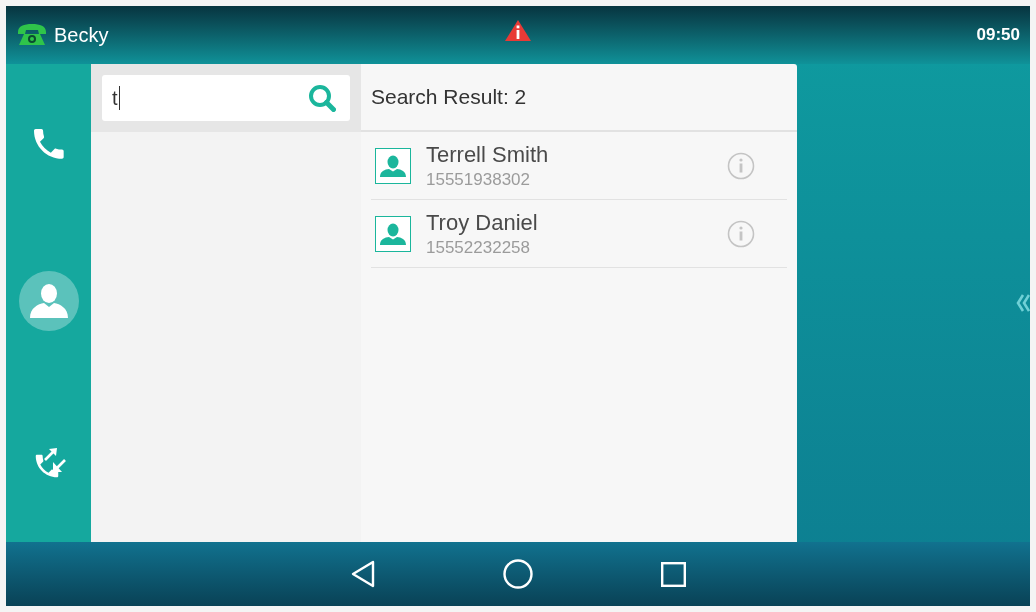  I want to click on contact-row: Terrell Smith 15551938302, so click(579, 166).